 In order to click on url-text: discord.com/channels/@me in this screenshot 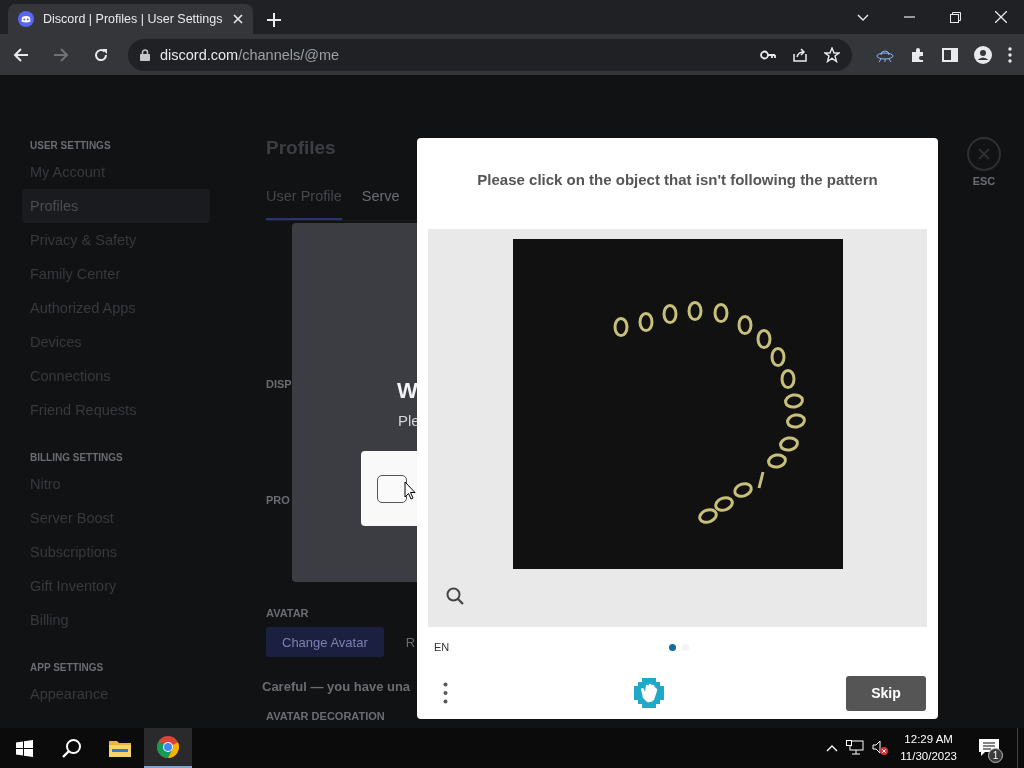, I will do `click(250, 54)`.